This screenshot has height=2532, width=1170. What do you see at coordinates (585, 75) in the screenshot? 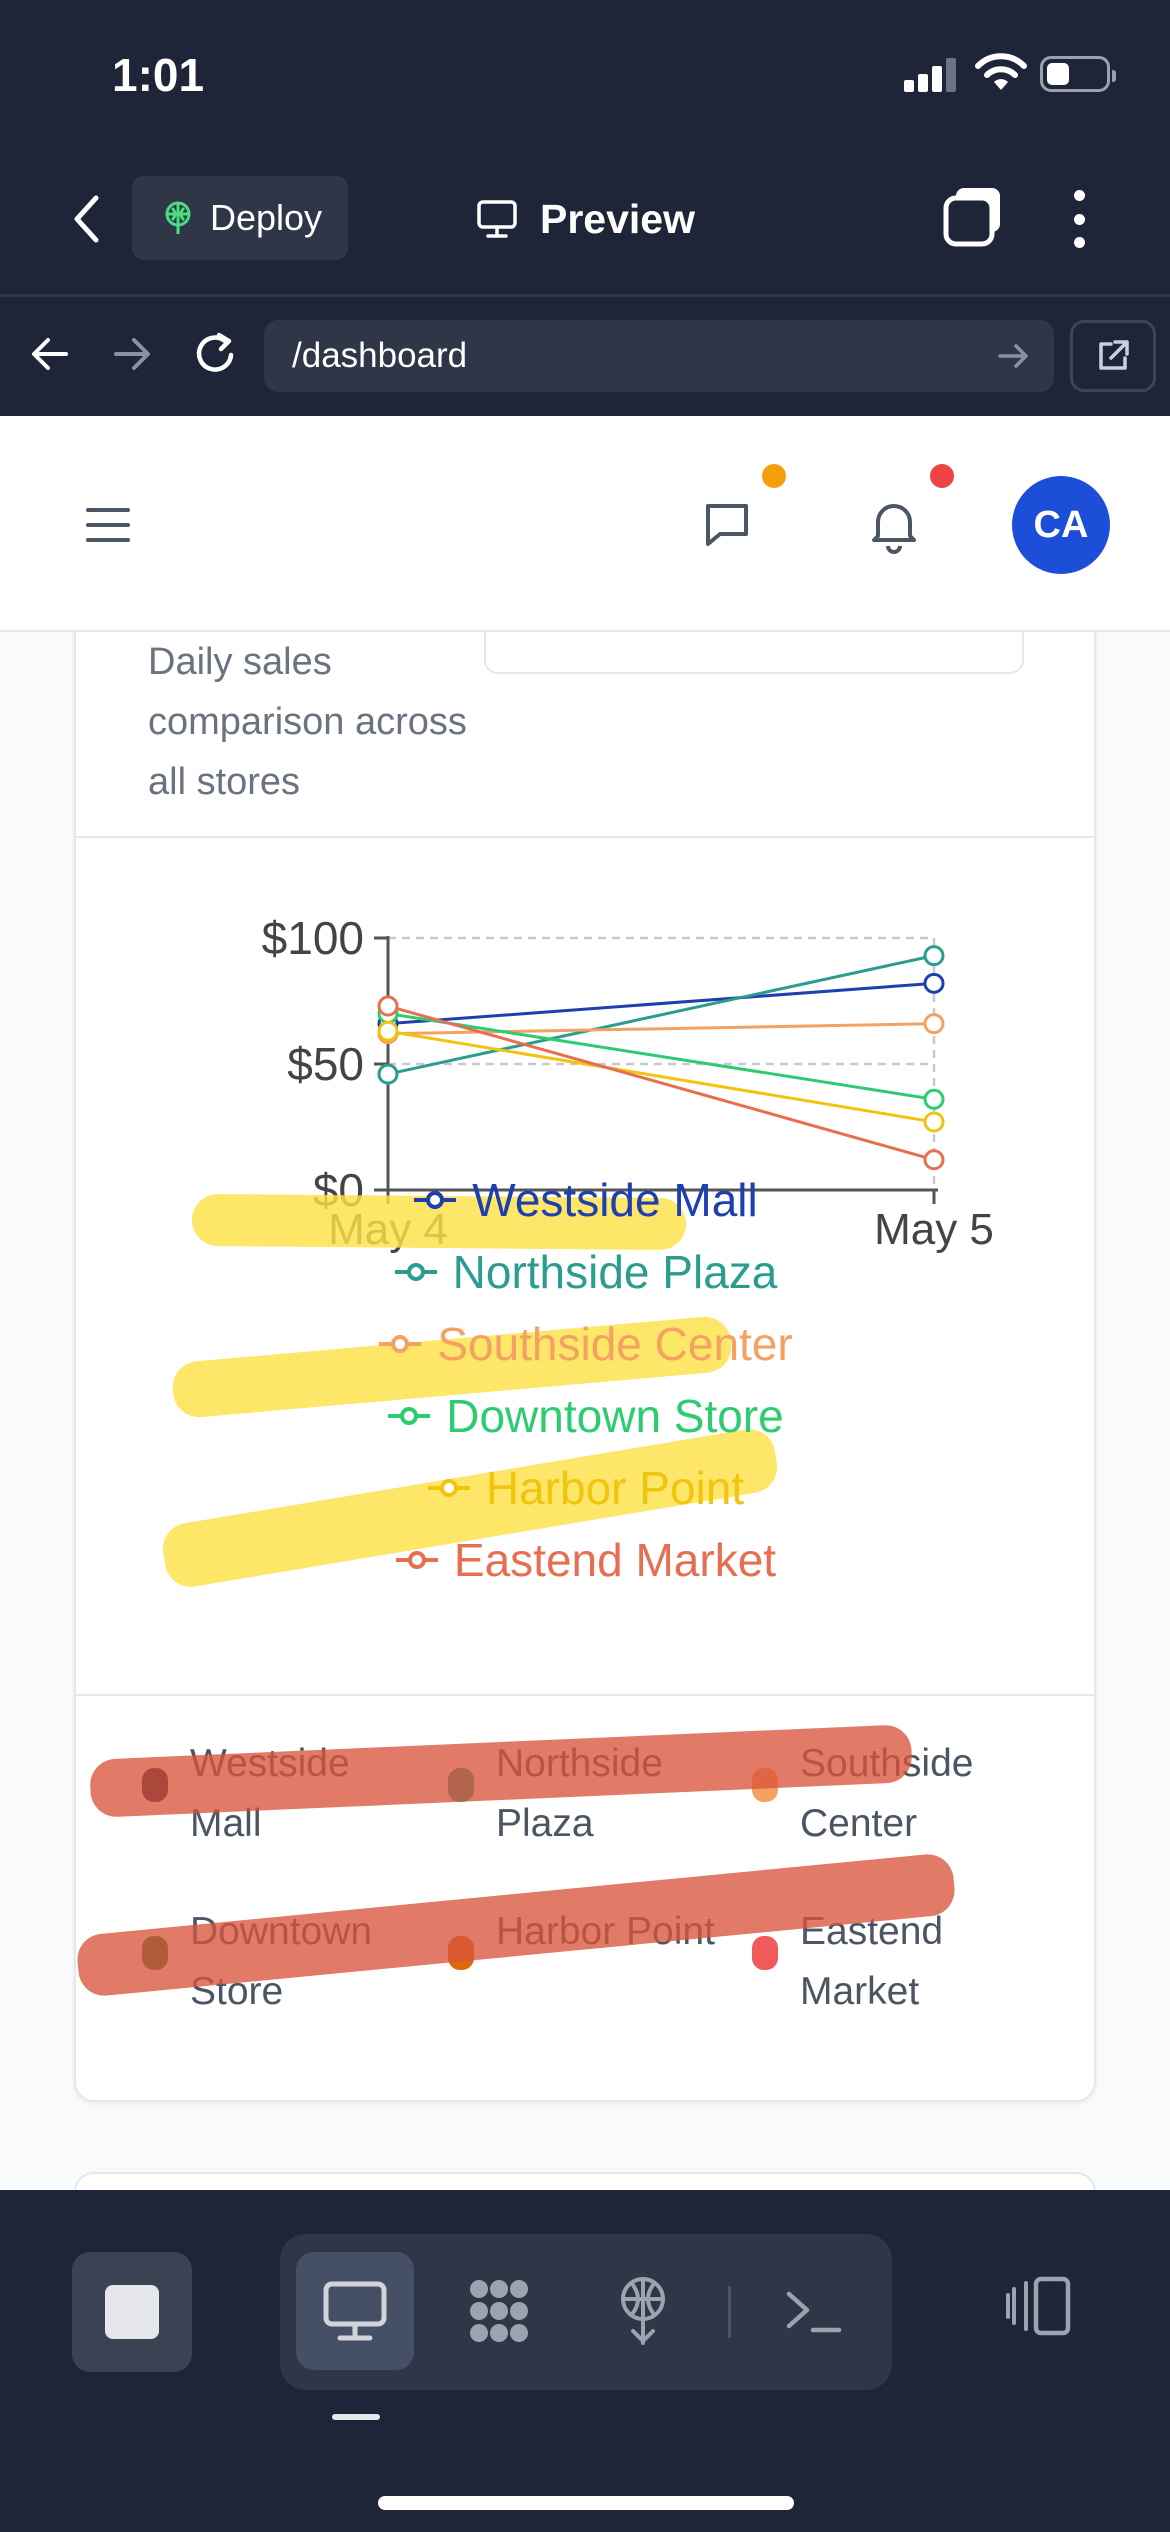
I see `status-bar: 1:01` at bounding box center [585, 75].